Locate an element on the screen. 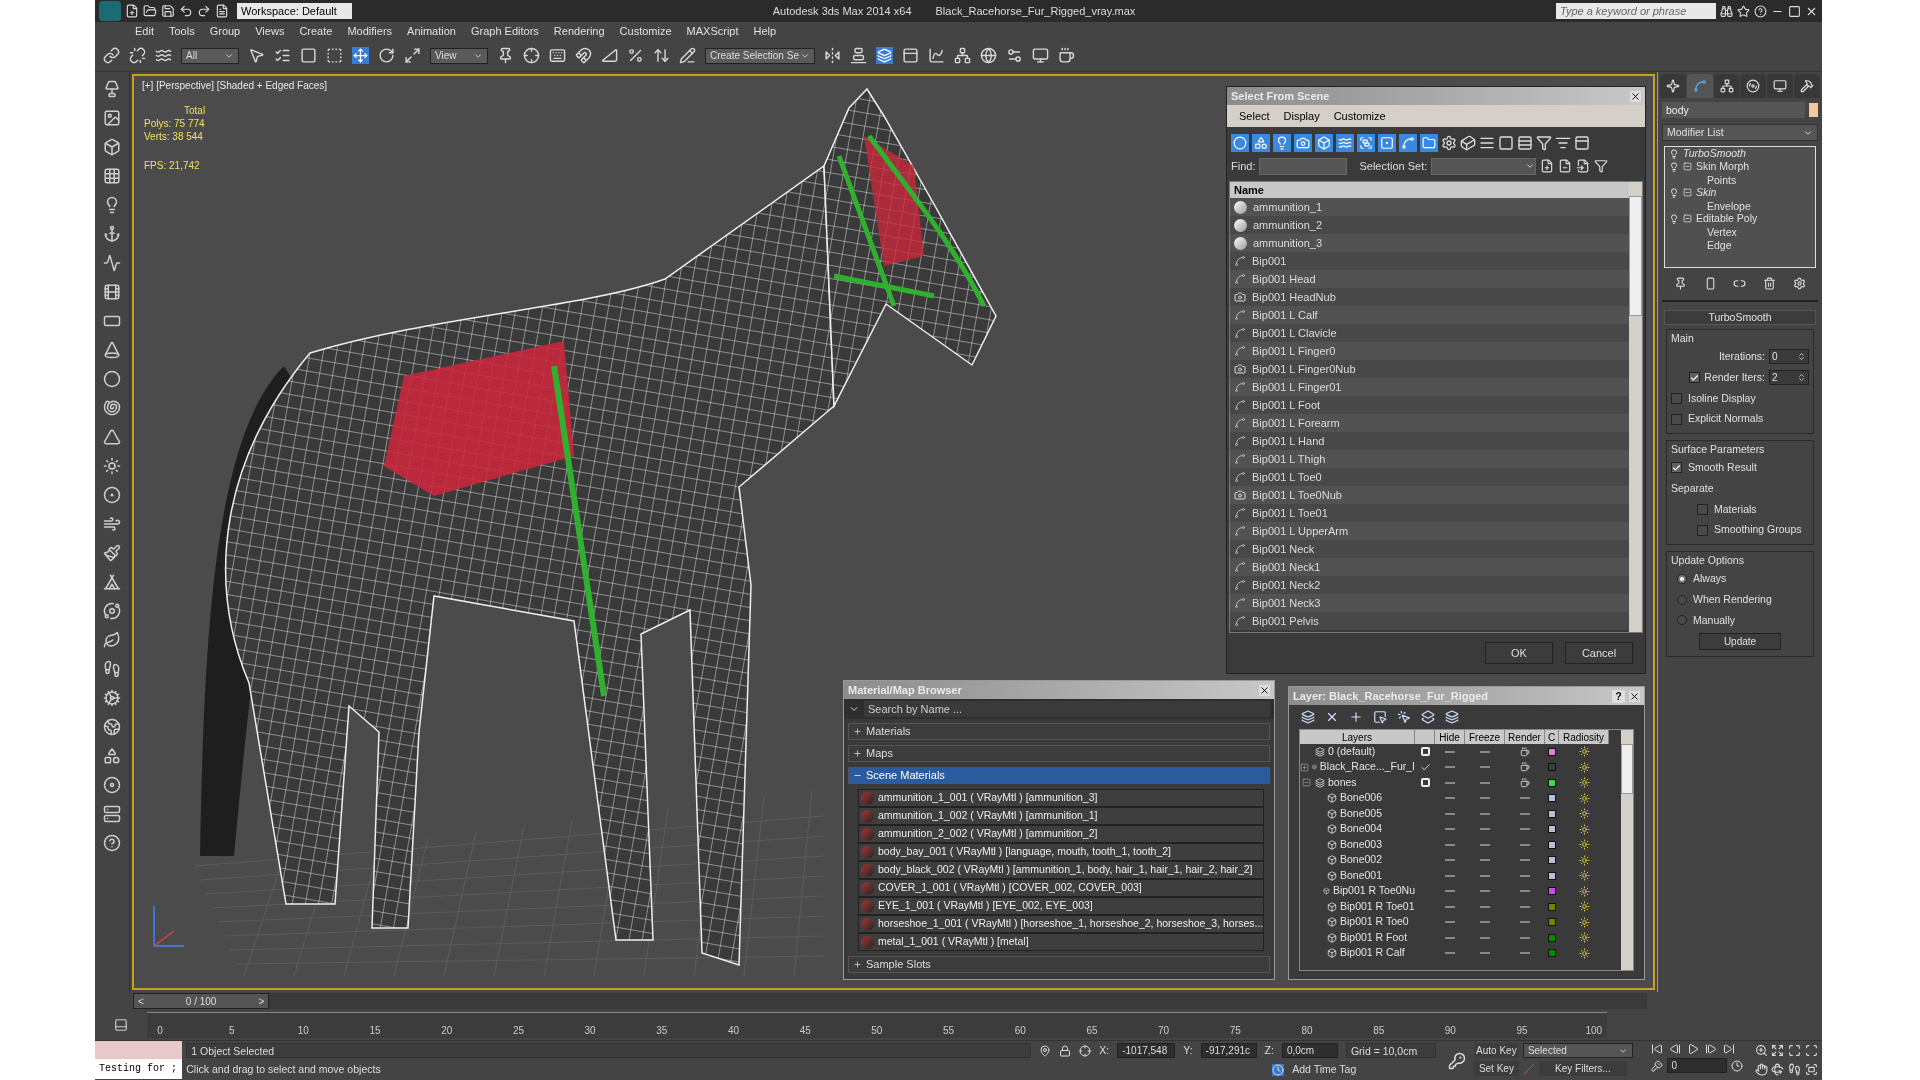 The height and width of the screenshot is (1080, 1920). viewport-label: [+] [Perspective] [Shaded + Edged Faces] is located at coordinates (235, 85).